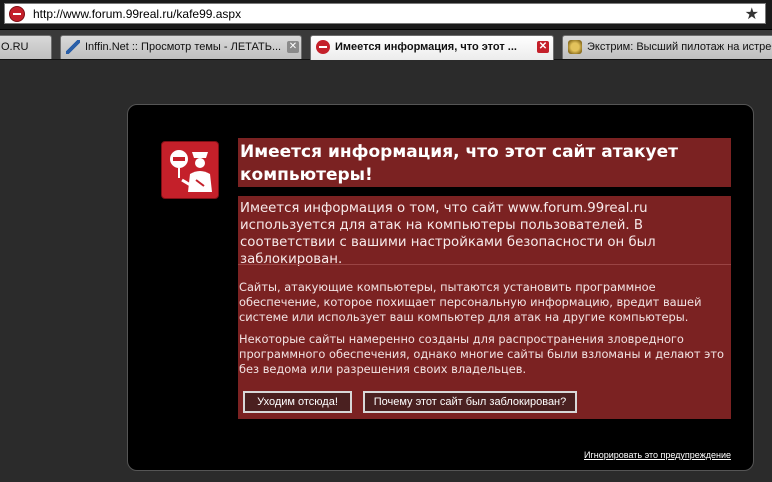  What do you see at coordinates (575, 47) in the screenshot?
I see `gold-icon` at bounding box center [575, 47].